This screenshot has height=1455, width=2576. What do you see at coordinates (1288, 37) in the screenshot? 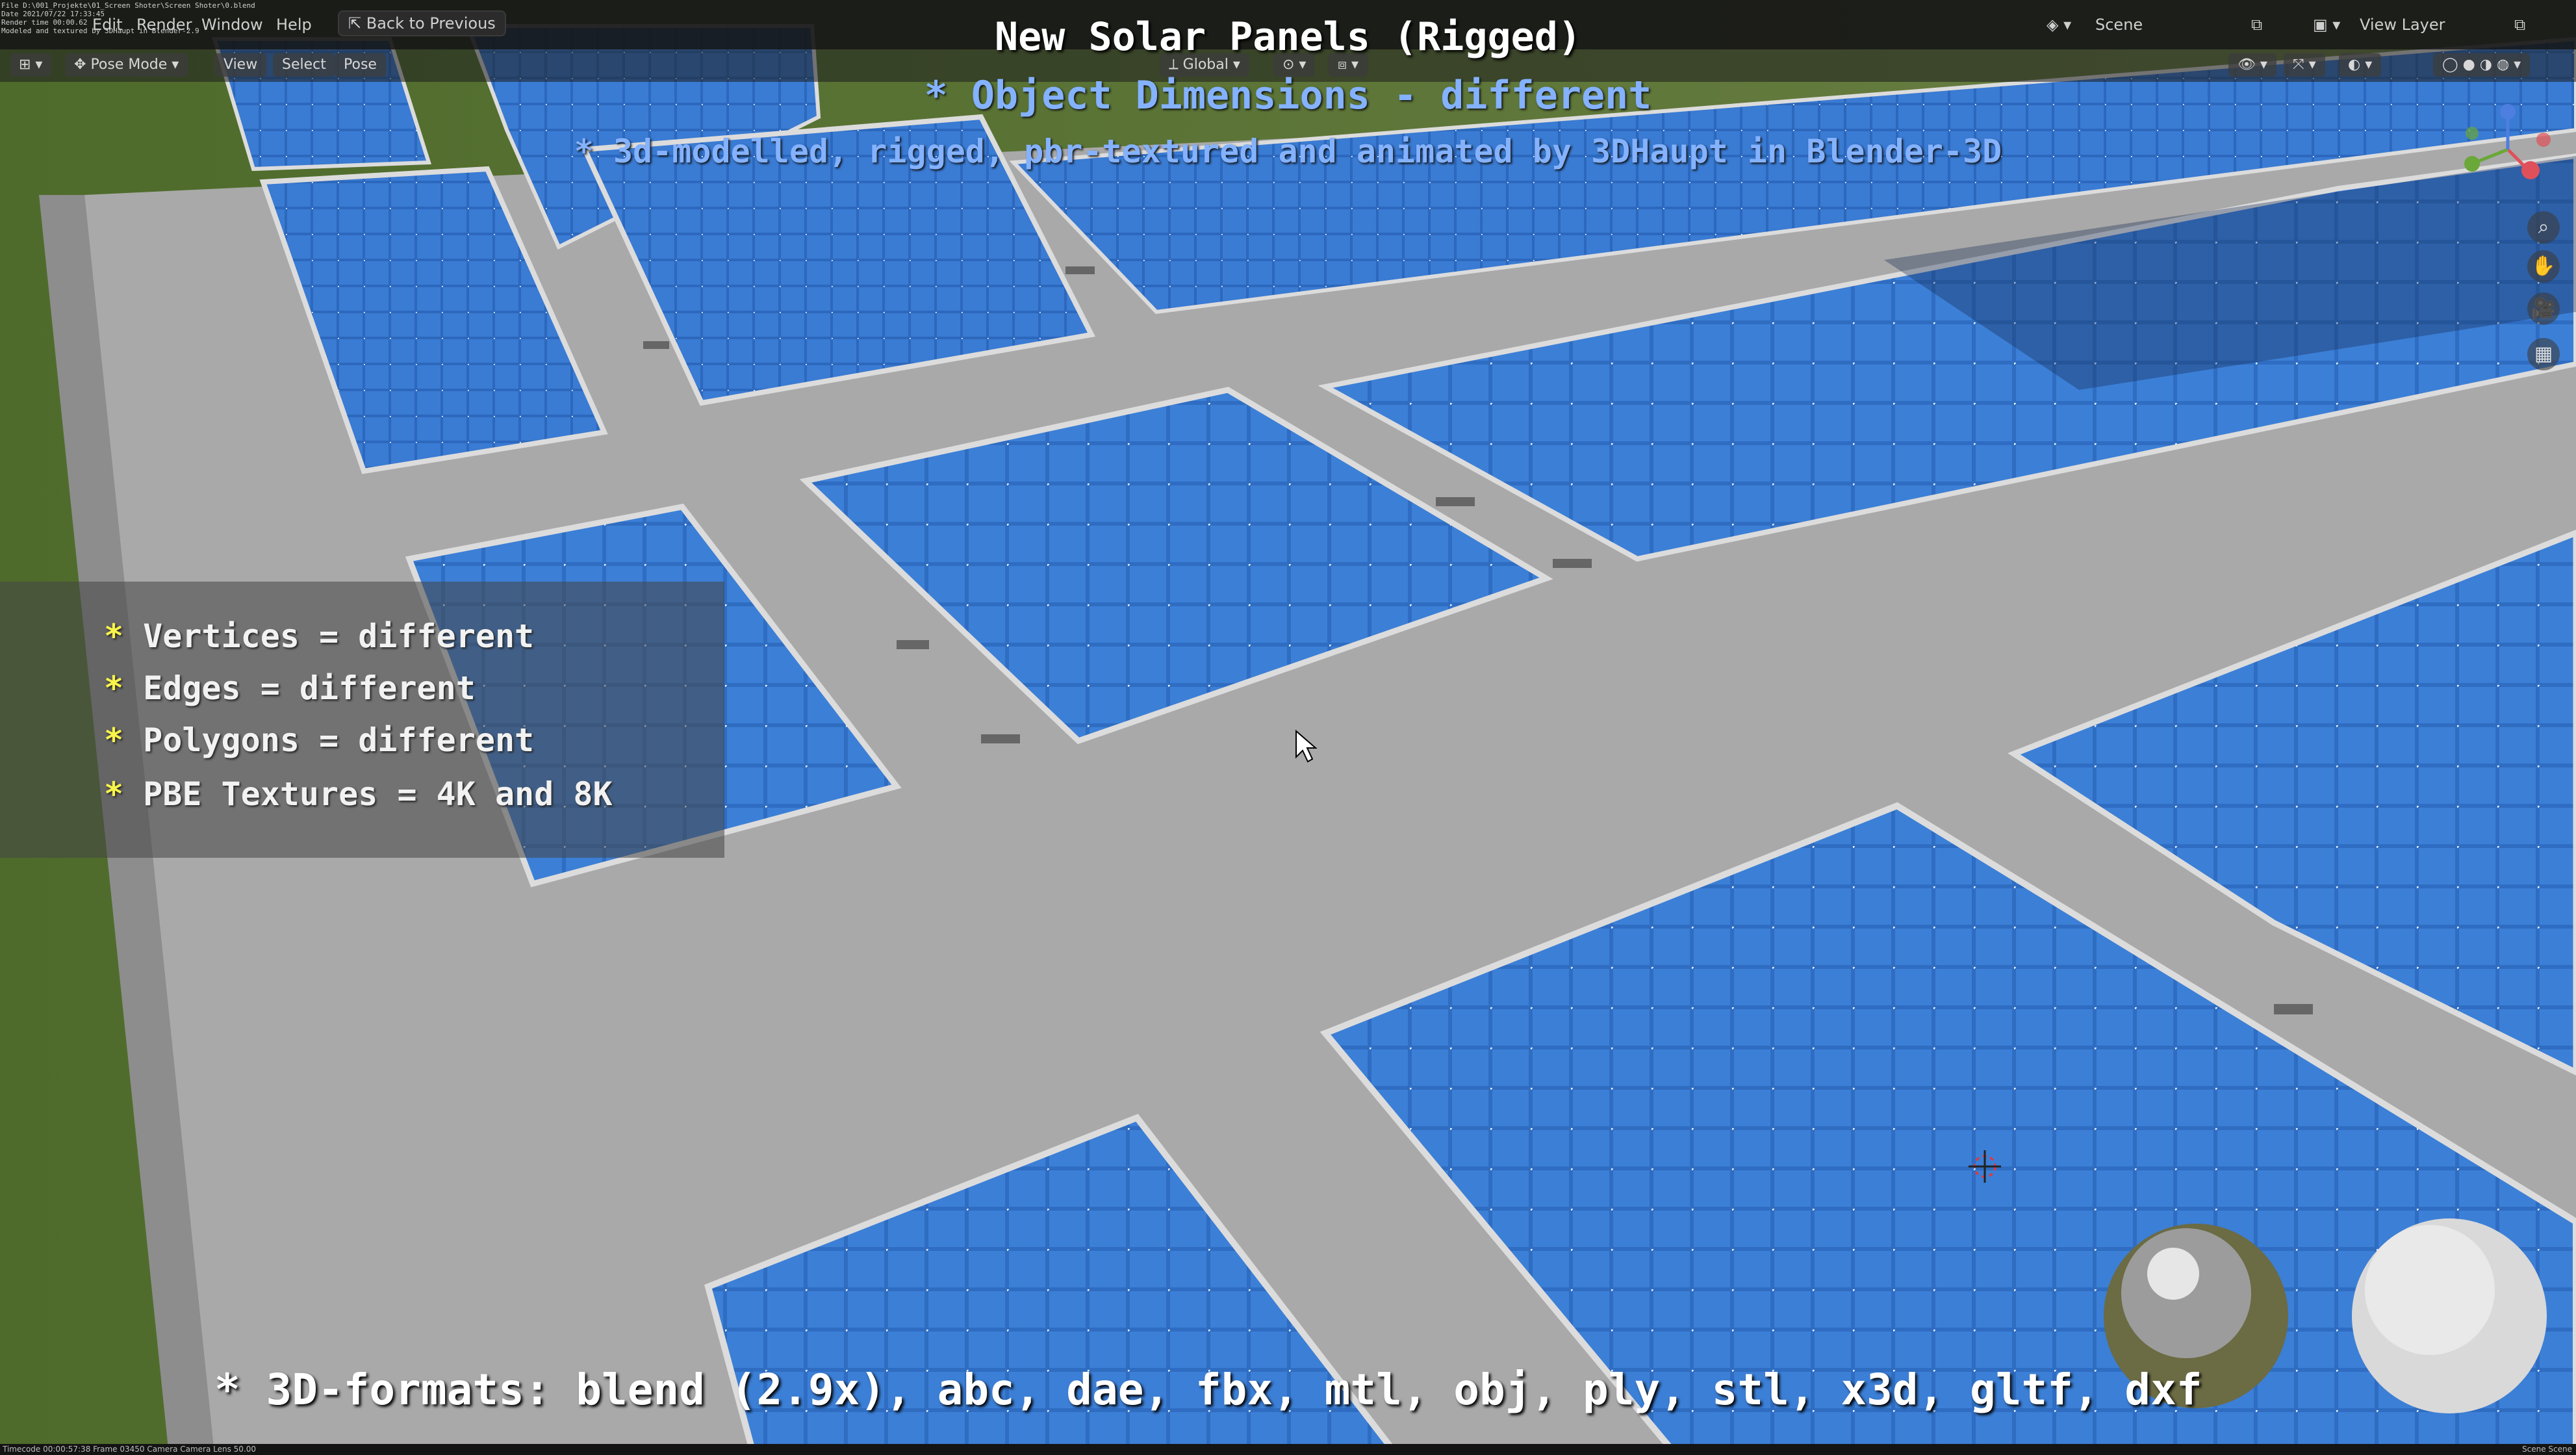
I see `overlay-title: New Solar Panels (Rigged)` at bounding box center [1288, 37].